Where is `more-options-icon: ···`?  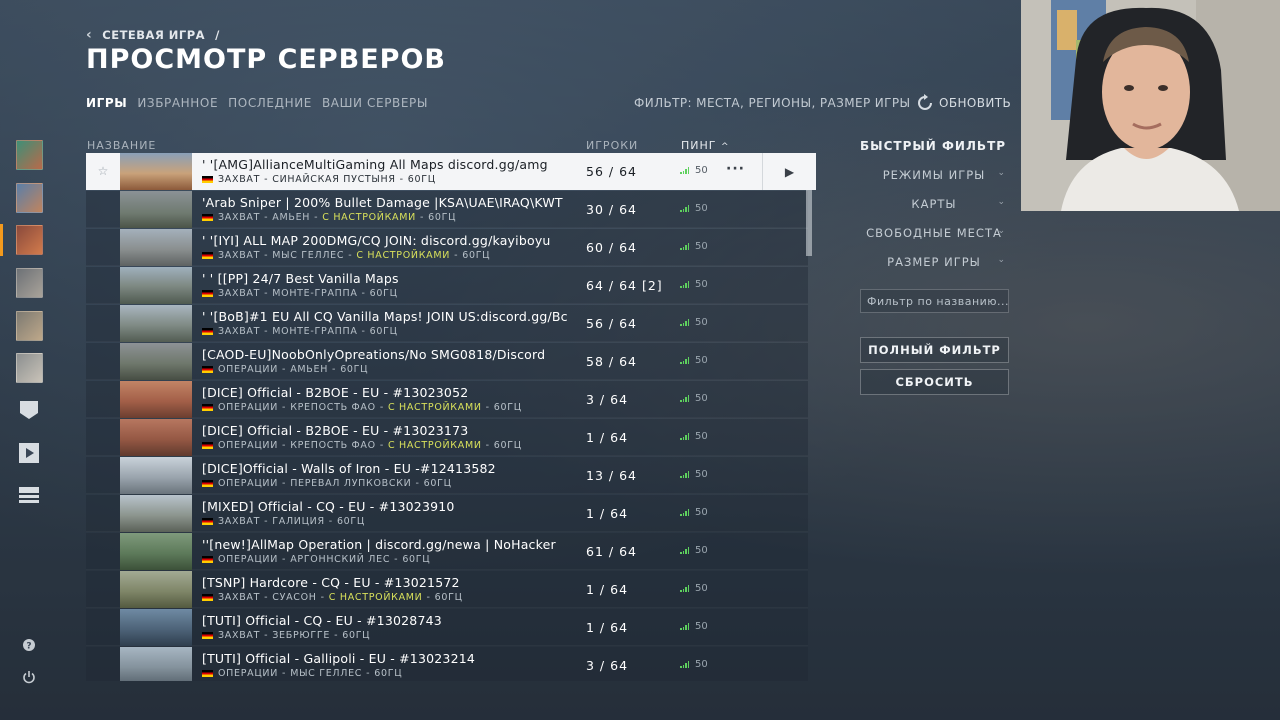 more-options-icon: ··· is located at coordinates (735, 169).